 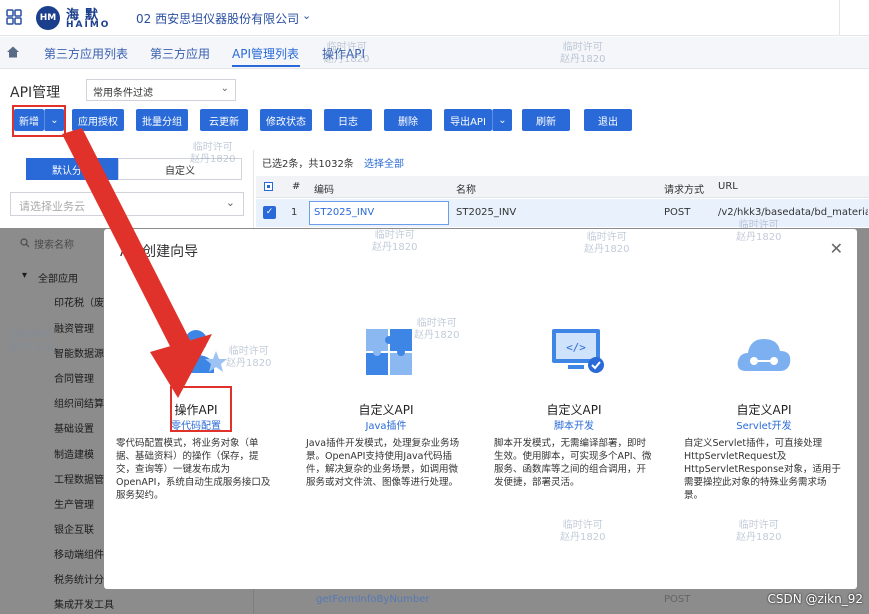 I want to click on export-api-button: 导出API, so click(x=468, y=120).